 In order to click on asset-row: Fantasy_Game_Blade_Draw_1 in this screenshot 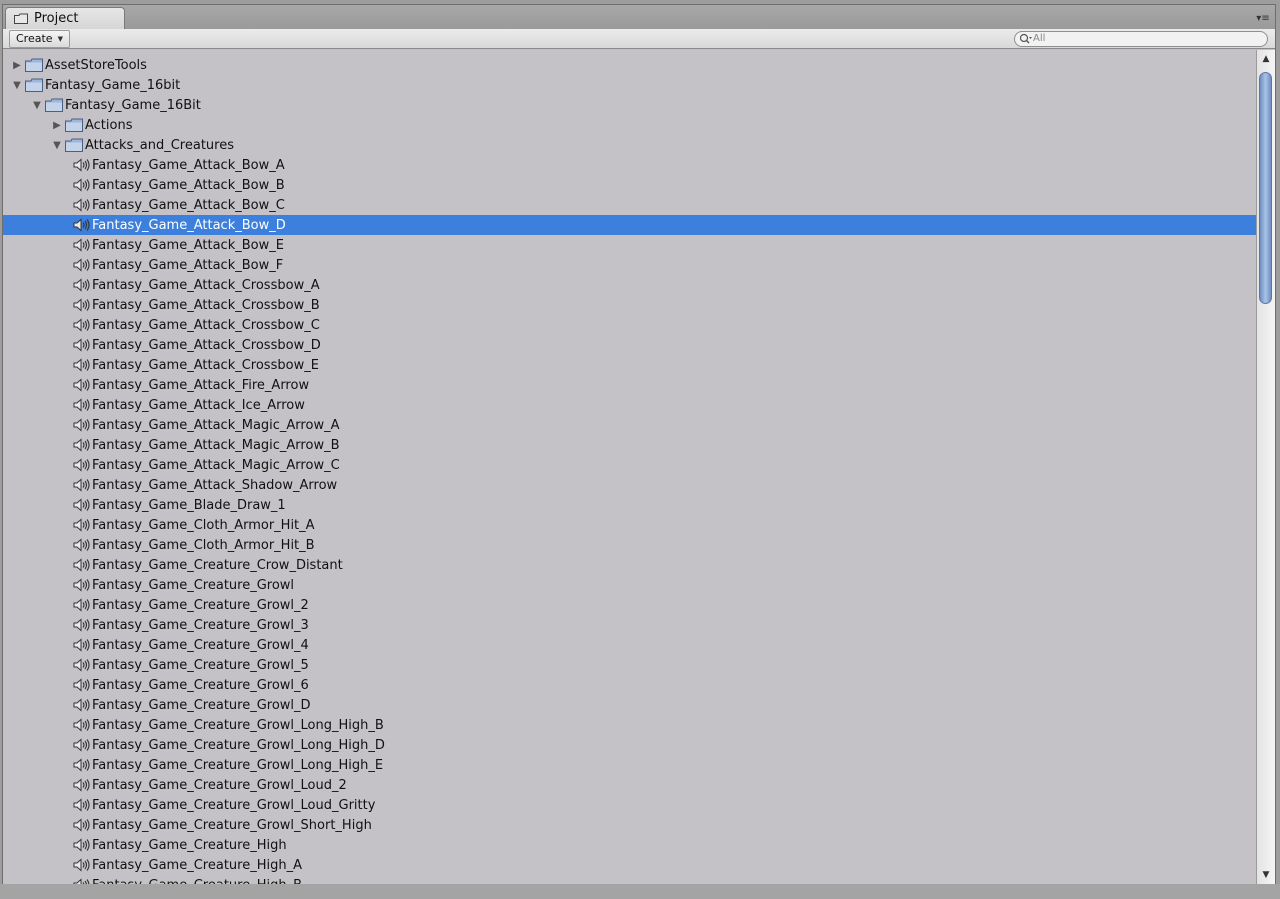, I will do `click(629, 505)`.